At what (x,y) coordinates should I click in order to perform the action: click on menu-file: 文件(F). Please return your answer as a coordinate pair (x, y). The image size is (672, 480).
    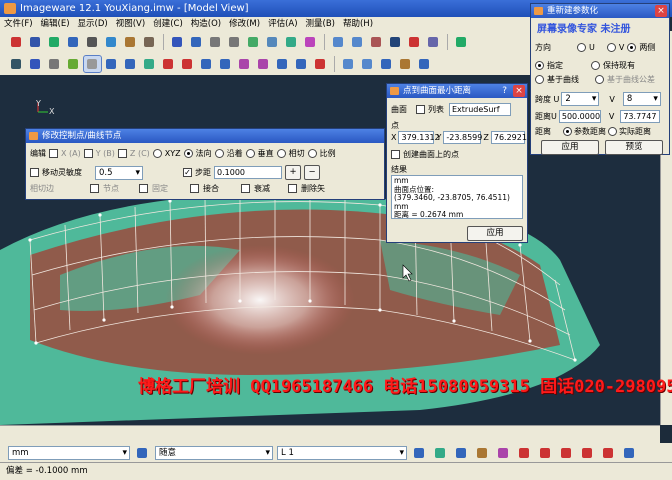
    Looking at the image, I should click on (18, 24).